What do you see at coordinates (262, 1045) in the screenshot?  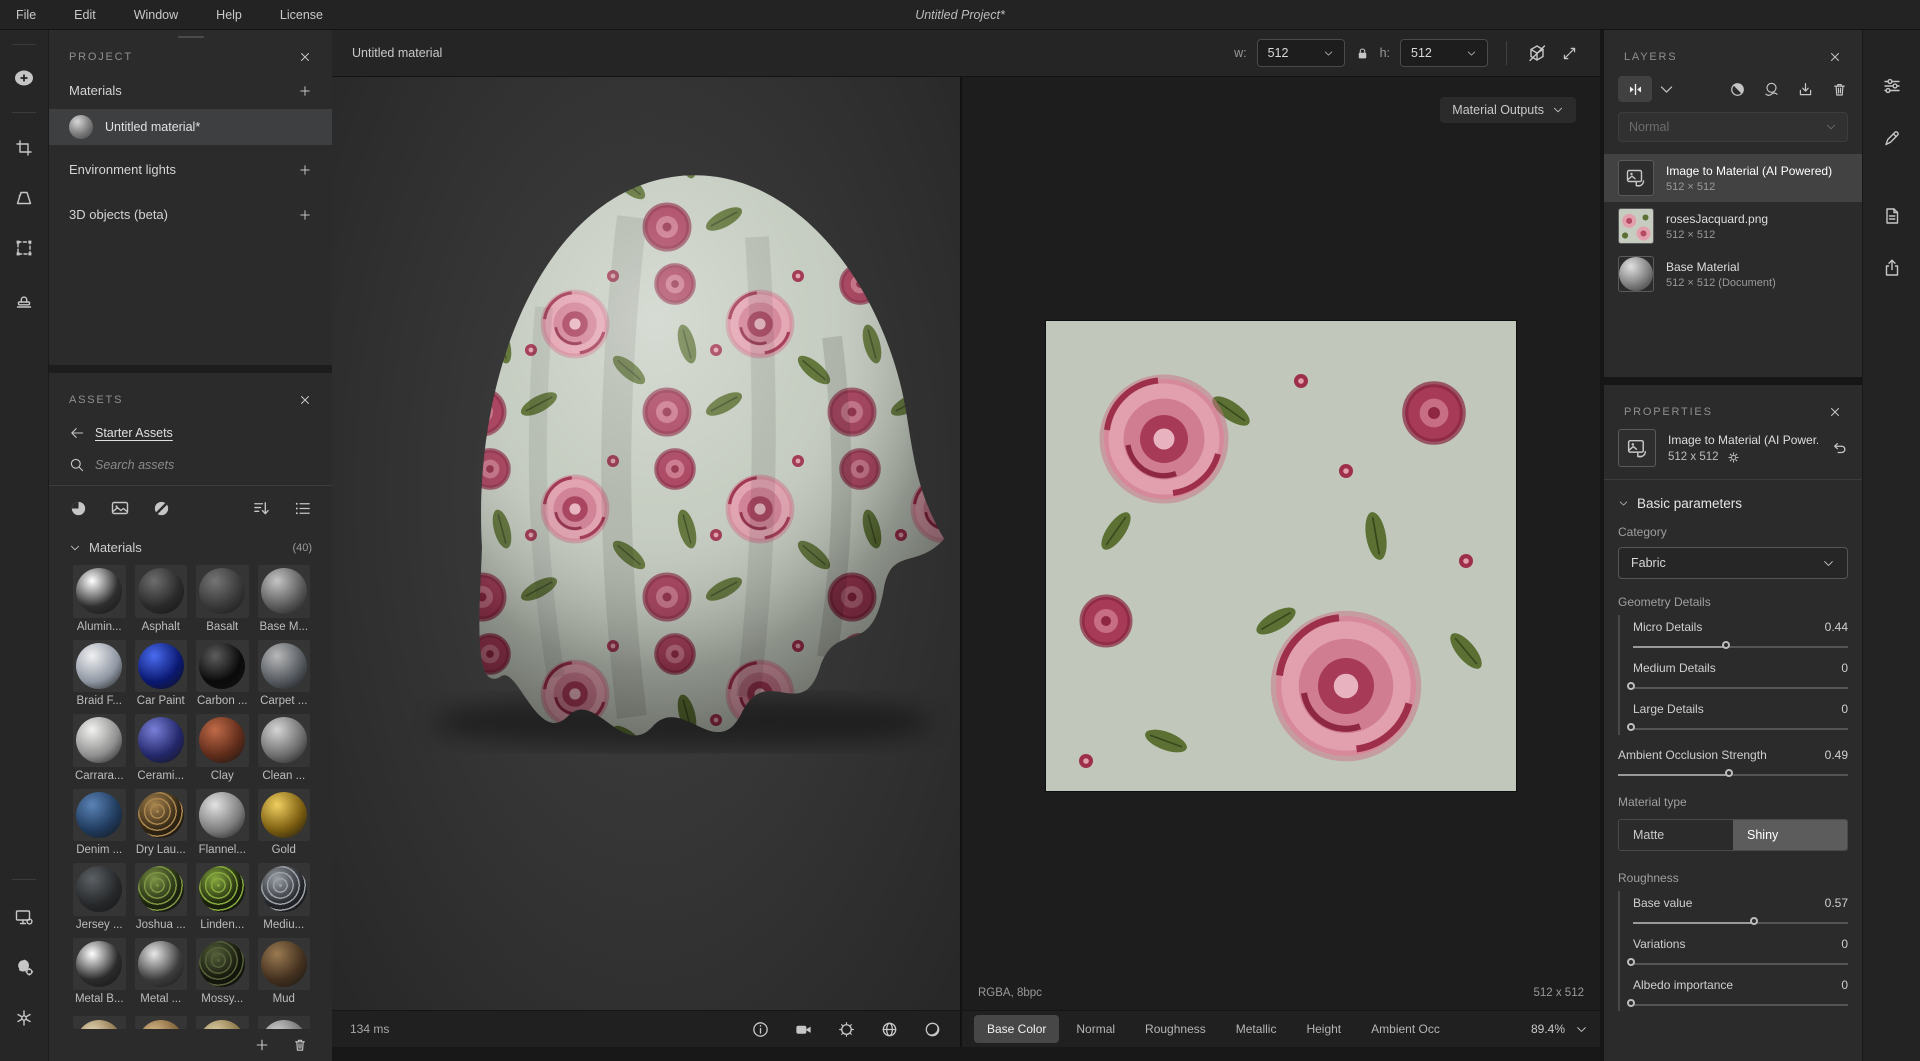 I see `add-asset-icon` at bounding box center [262, 1045].